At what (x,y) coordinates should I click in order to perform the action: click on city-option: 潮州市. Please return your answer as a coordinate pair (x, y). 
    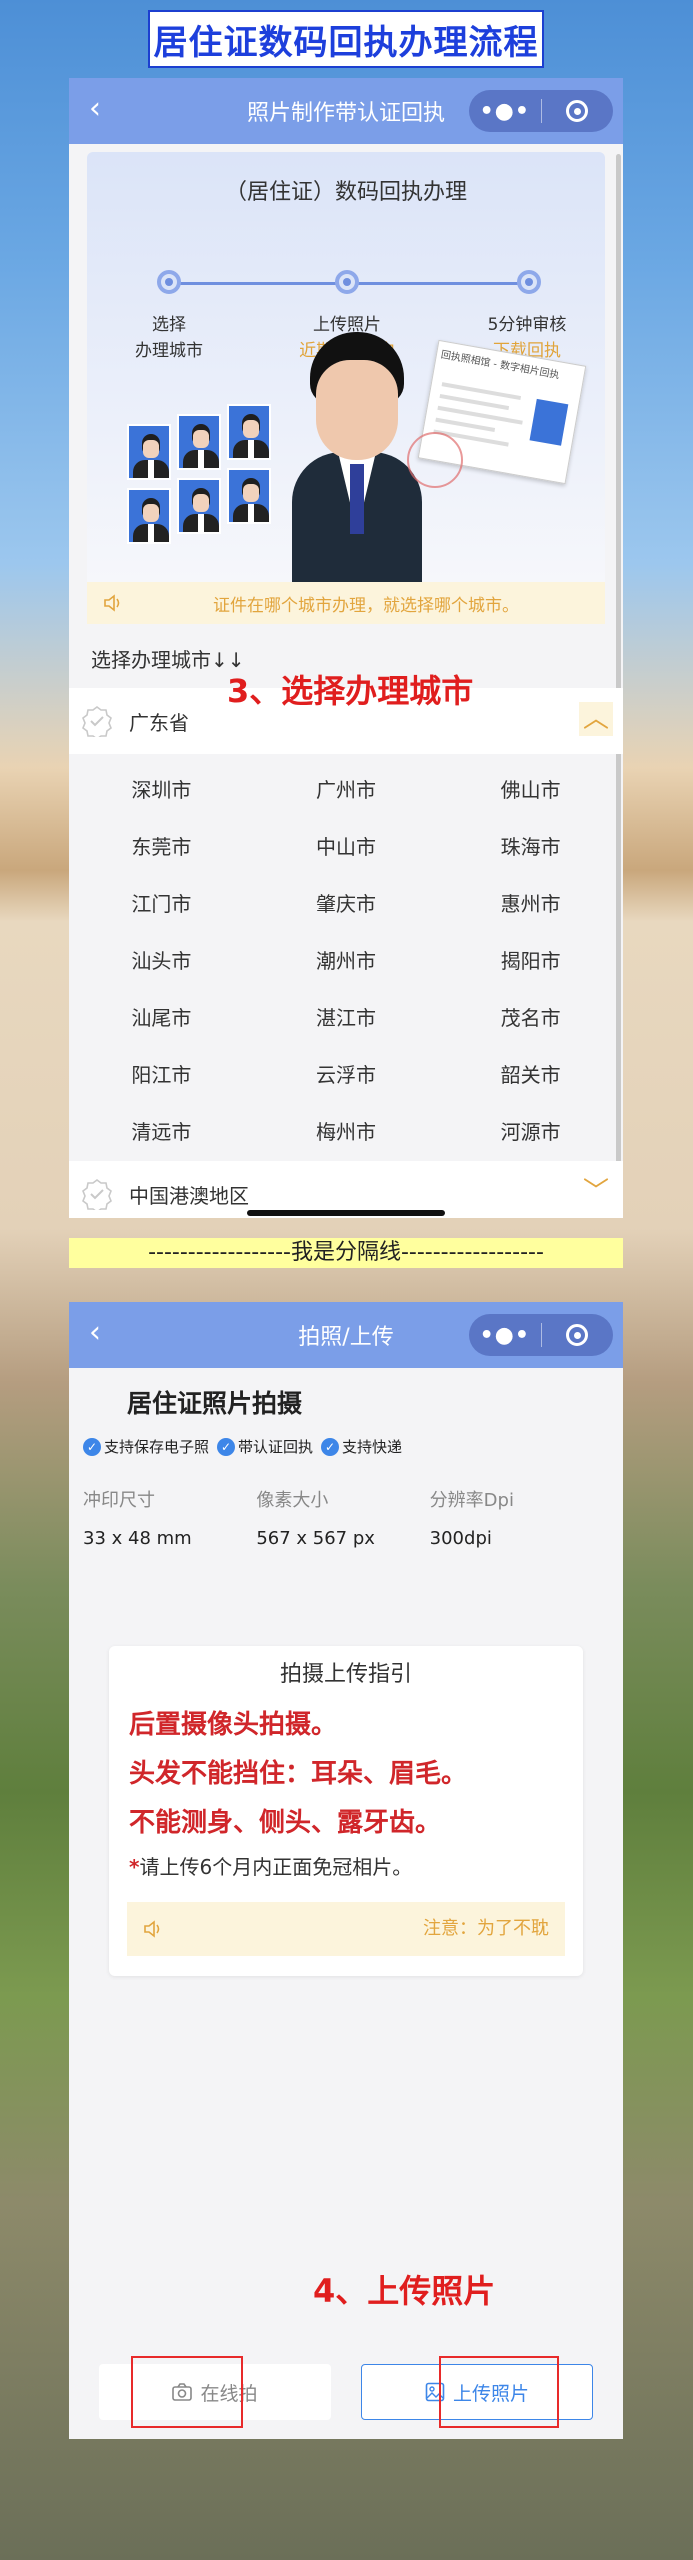
    Looking at the image, I should click on (346, 961).